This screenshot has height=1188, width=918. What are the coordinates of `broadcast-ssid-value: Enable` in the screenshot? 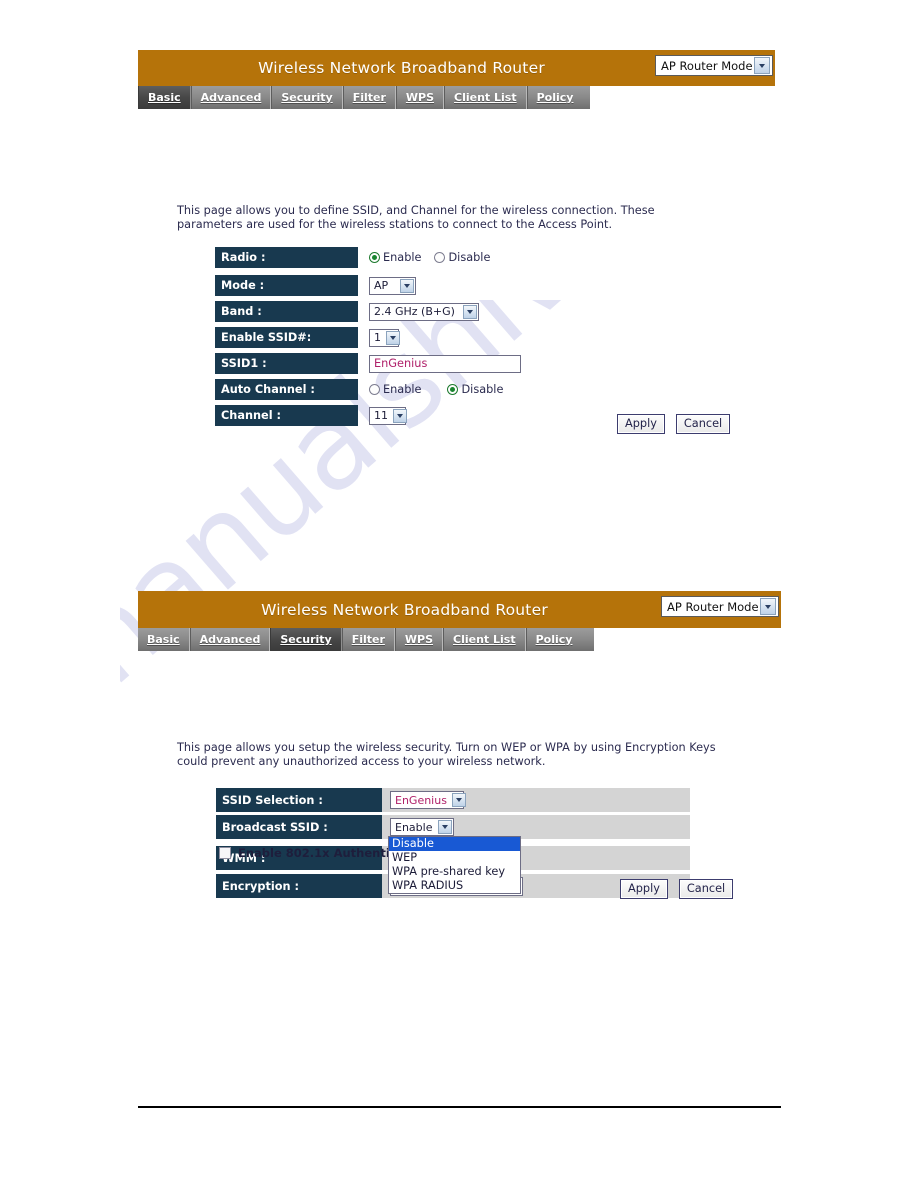 It's located at (414, 827).